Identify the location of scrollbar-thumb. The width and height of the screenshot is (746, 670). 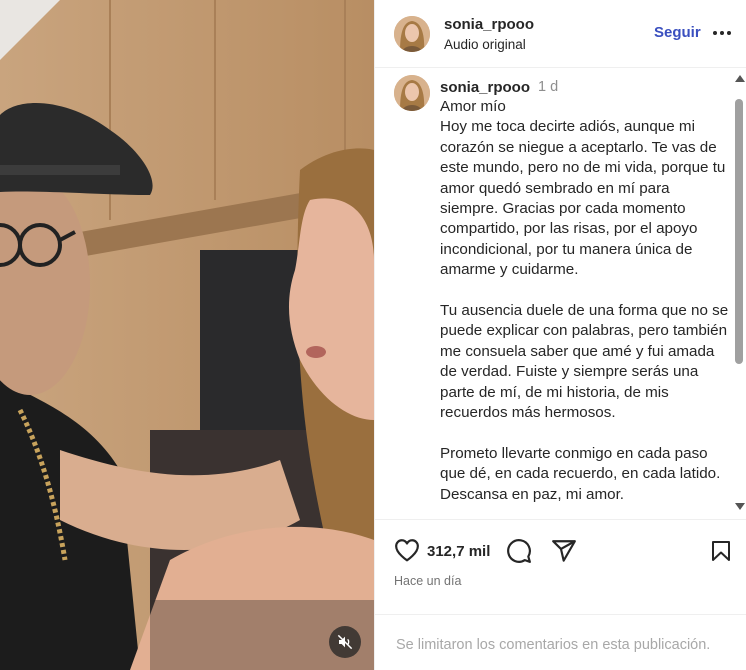
(739, 231).